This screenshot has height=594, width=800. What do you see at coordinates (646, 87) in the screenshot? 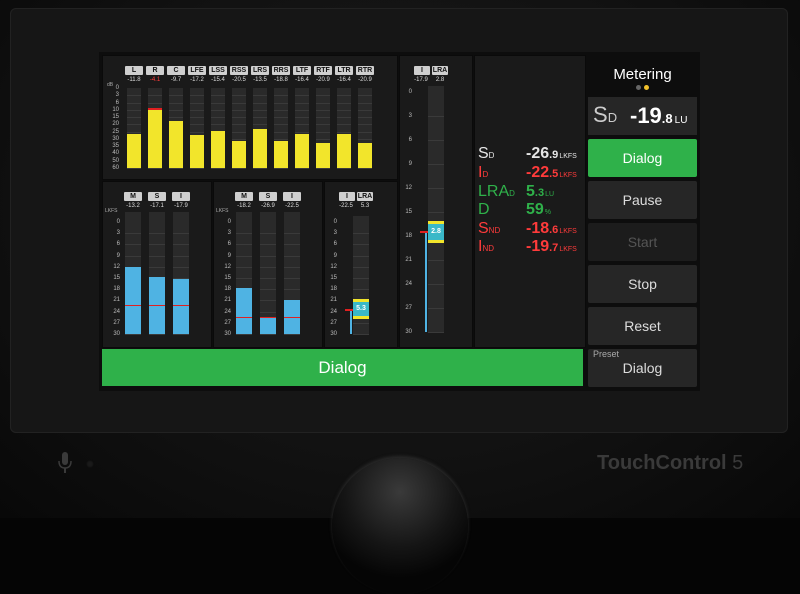
I see `page-indicator-dot-active` at bounding box center [646, 87].